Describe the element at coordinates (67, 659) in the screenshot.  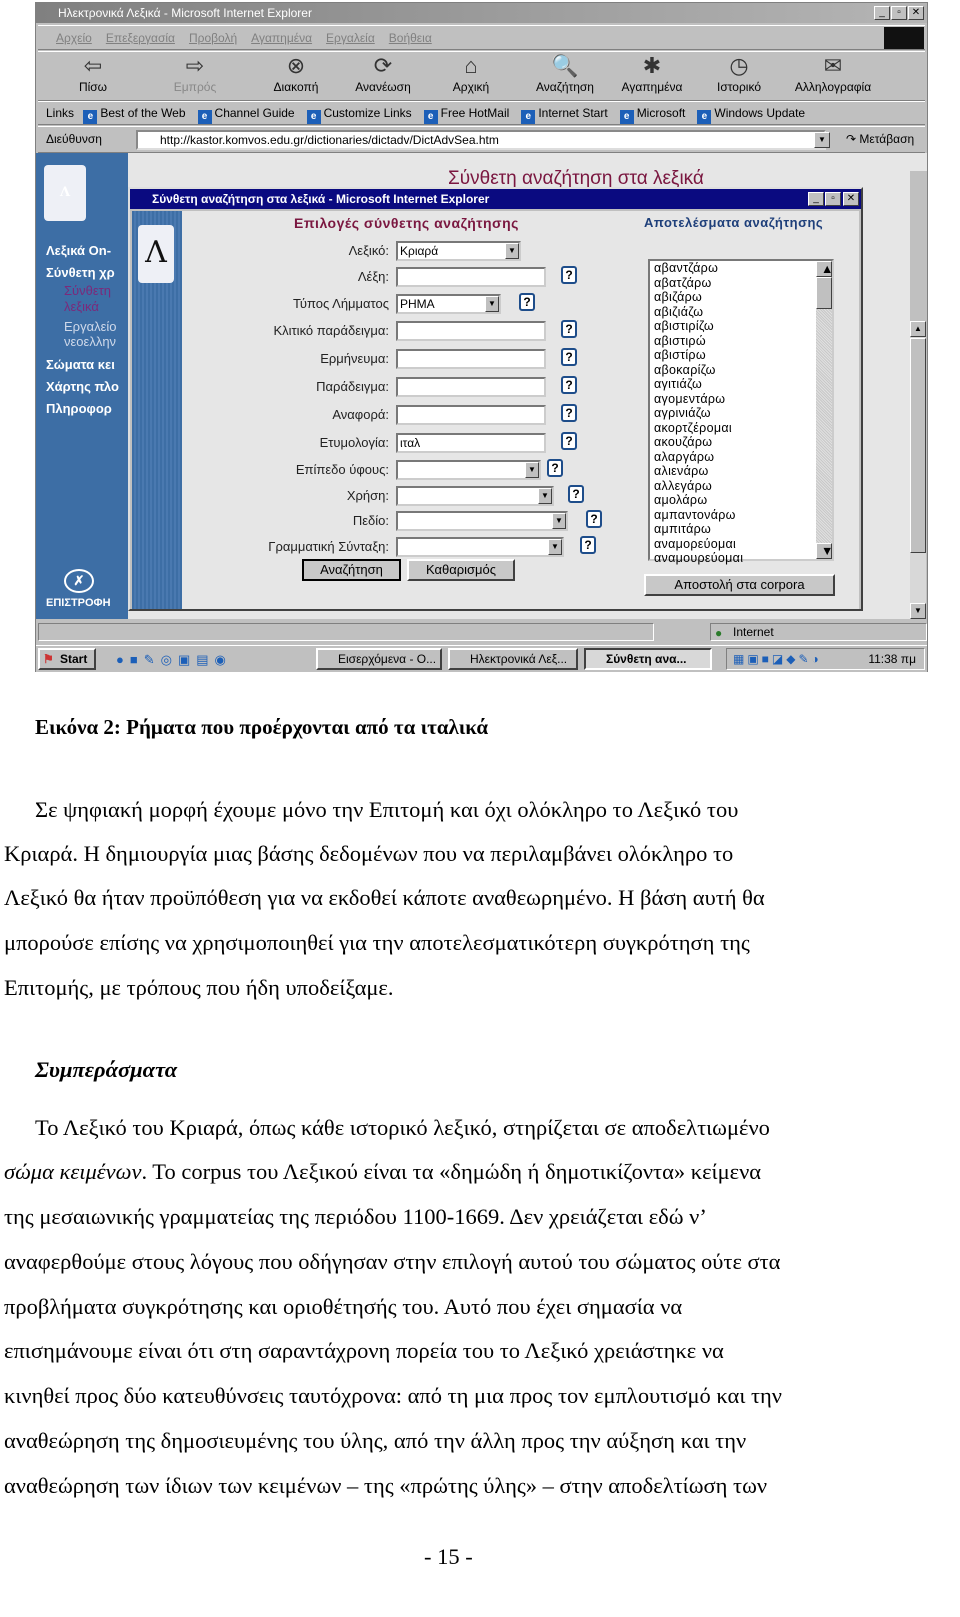
I see `start-button: ⚑ Start` at that location.